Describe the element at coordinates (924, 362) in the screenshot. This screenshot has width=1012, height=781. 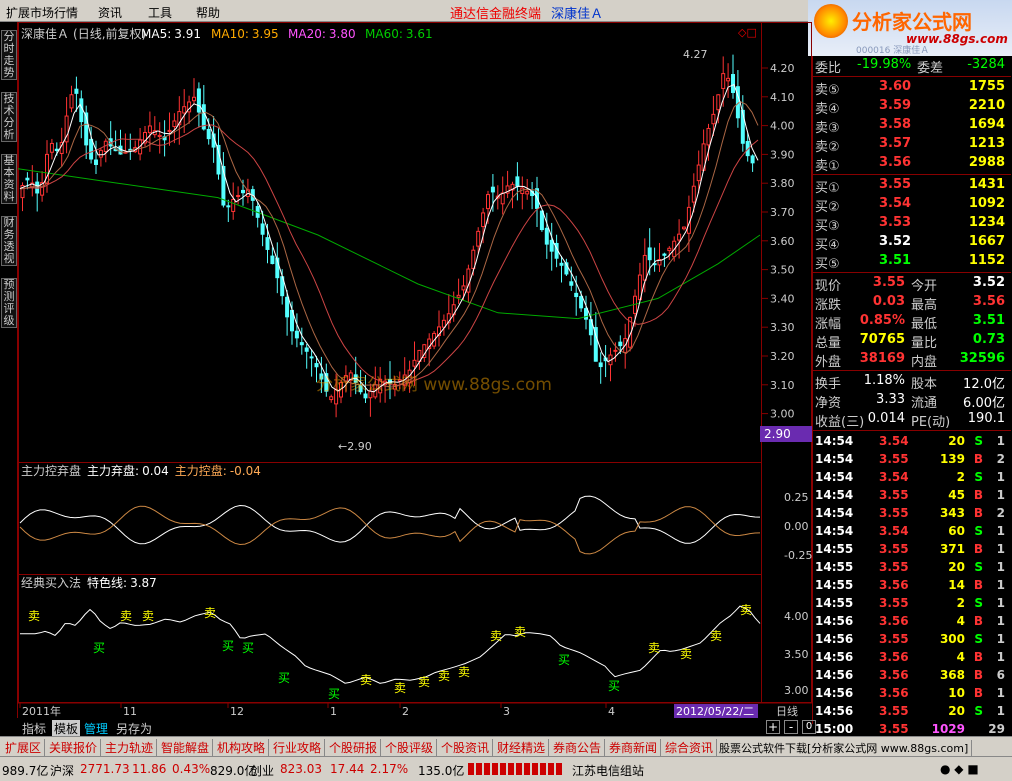
I see `info-label-2: 内盘` at that location.